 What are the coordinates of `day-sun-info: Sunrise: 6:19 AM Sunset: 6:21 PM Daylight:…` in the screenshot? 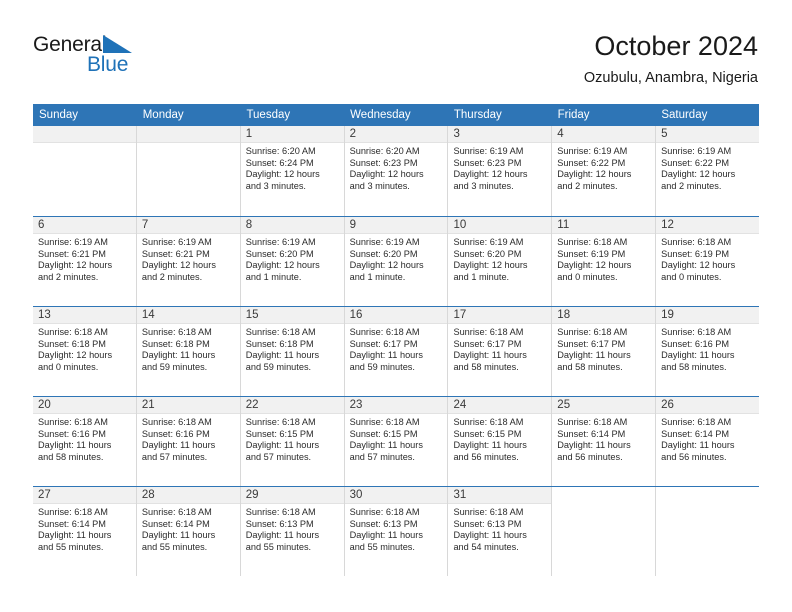 It's located at (188, 258).